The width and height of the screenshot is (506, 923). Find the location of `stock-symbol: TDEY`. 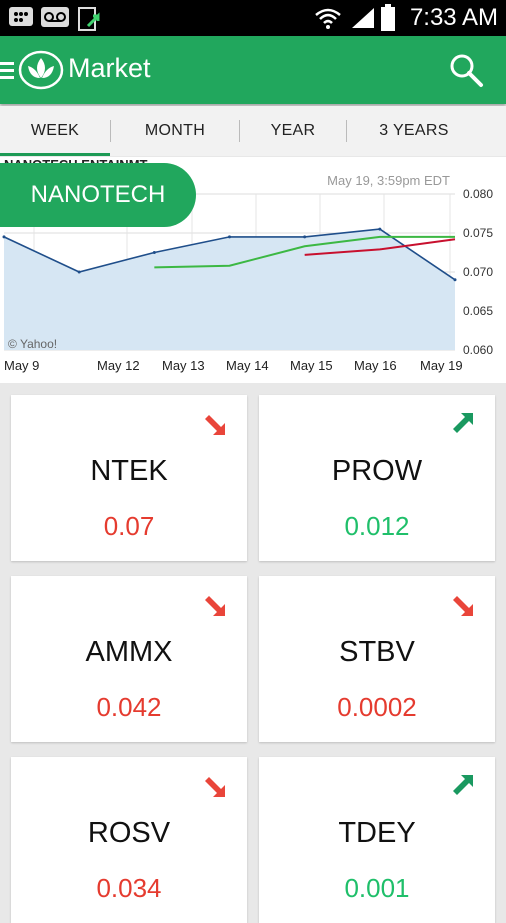

stock-symbol: TDEY is located at coordinates (377, 833).